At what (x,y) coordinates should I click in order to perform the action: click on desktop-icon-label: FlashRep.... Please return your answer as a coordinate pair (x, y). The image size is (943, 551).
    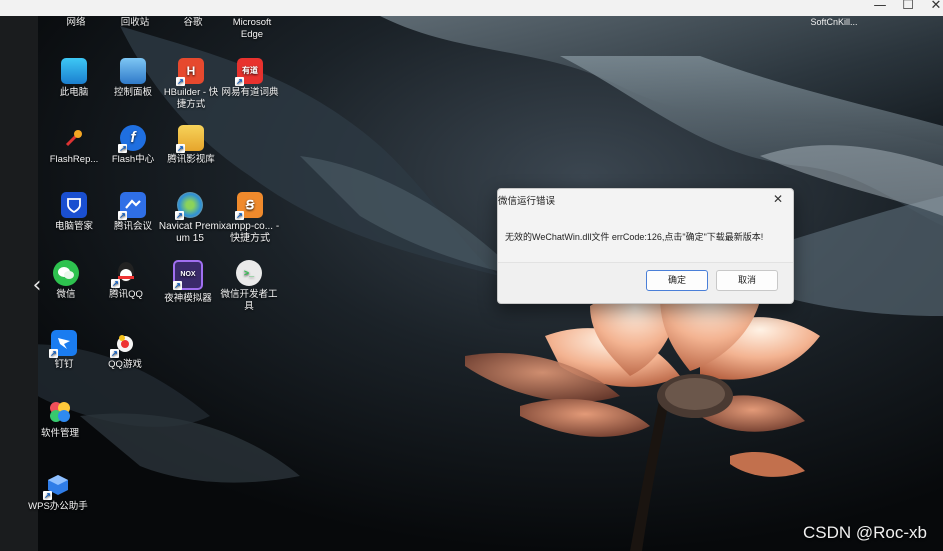
    Looking at the image, I should click on (74, 159).